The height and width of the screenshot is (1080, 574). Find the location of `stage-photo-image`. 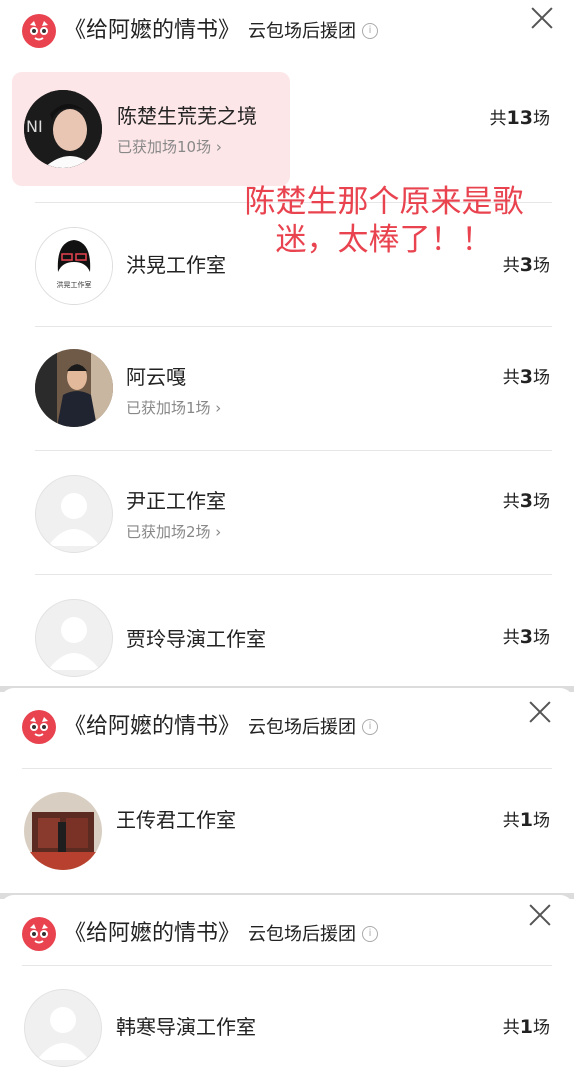

stage-photo-image is located at coordinates (63, 831).